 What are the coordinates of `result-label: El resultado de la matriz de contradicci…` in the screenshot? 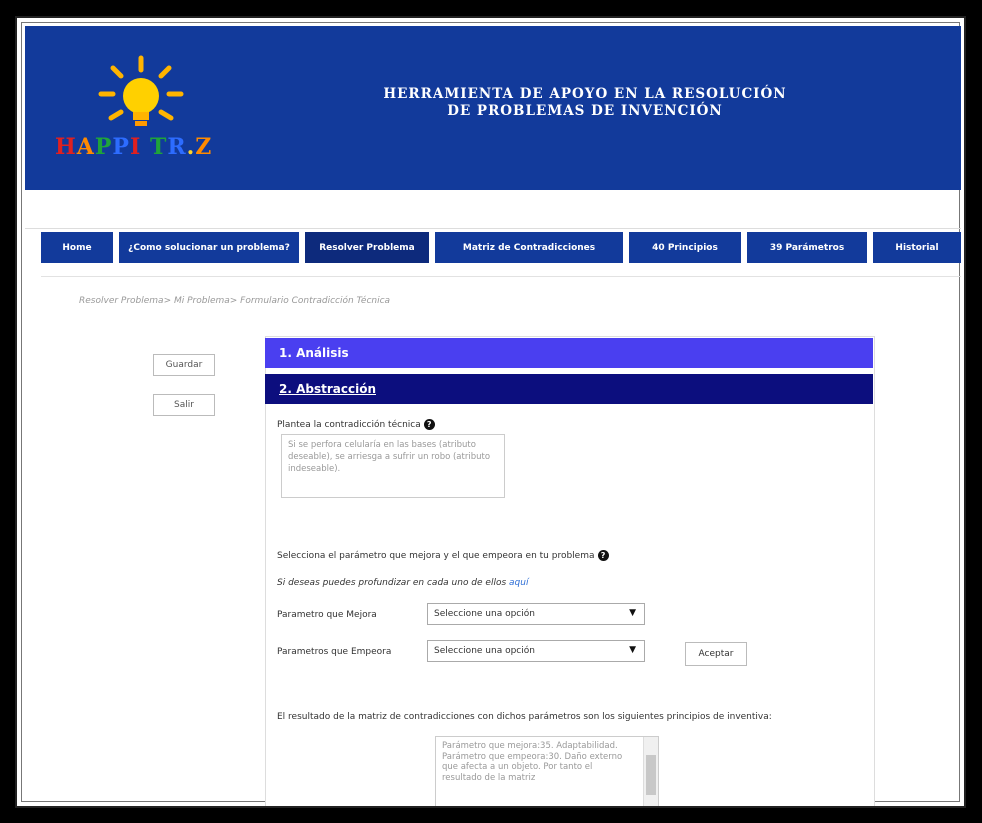 It's located at (524, 717).